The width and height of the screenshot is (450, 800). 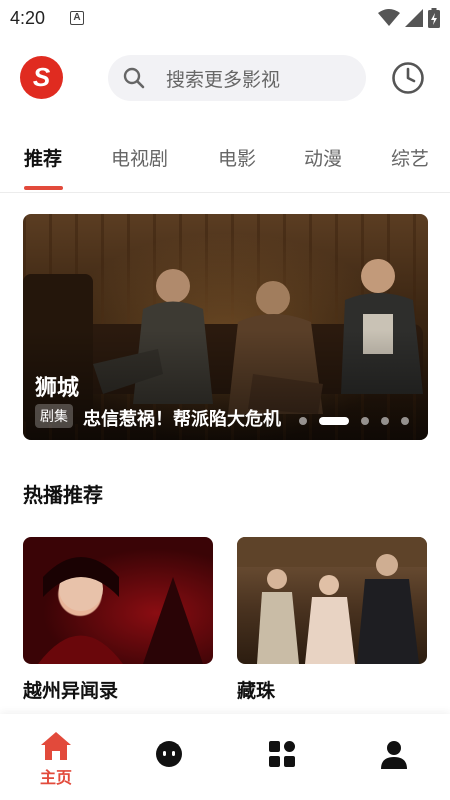 I want to click on nav-profile, so click(x=394, y=755).